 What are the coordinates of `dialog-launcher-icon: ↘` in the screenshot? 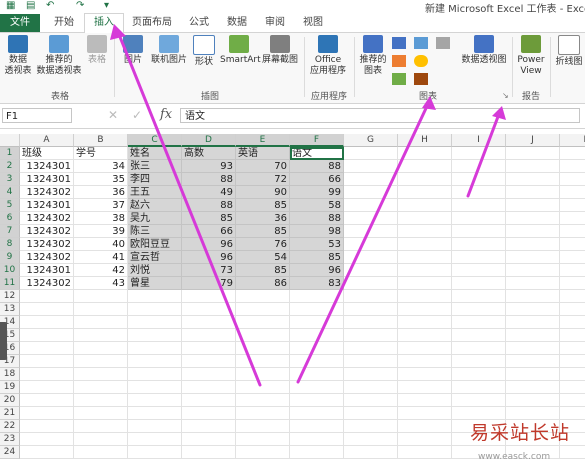 It's located at (505, 95).